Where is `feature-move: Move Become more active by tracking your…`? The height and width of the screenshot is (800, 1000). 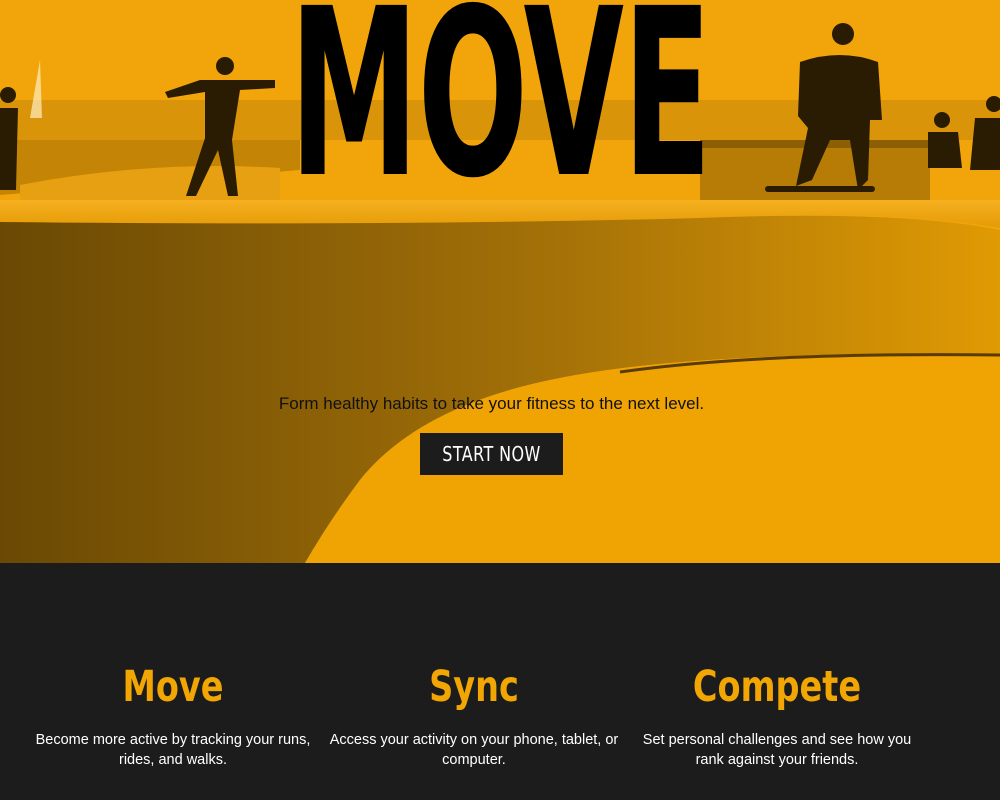
feature-move: Move Become more active by tracking your… is located at coordinates (173, 715).